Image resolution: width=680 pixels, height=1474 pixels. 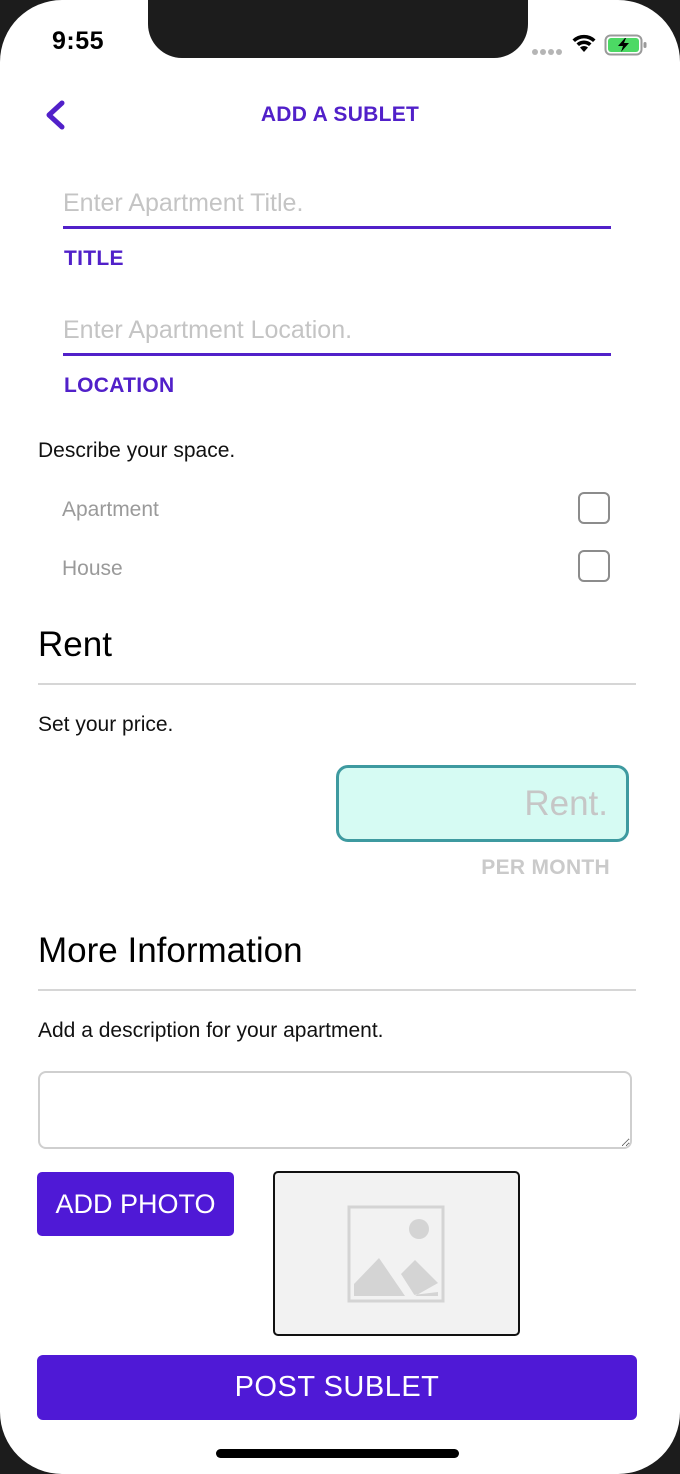 I want to click on per-month-label: PER MONTH, so click(x=545, y=867).